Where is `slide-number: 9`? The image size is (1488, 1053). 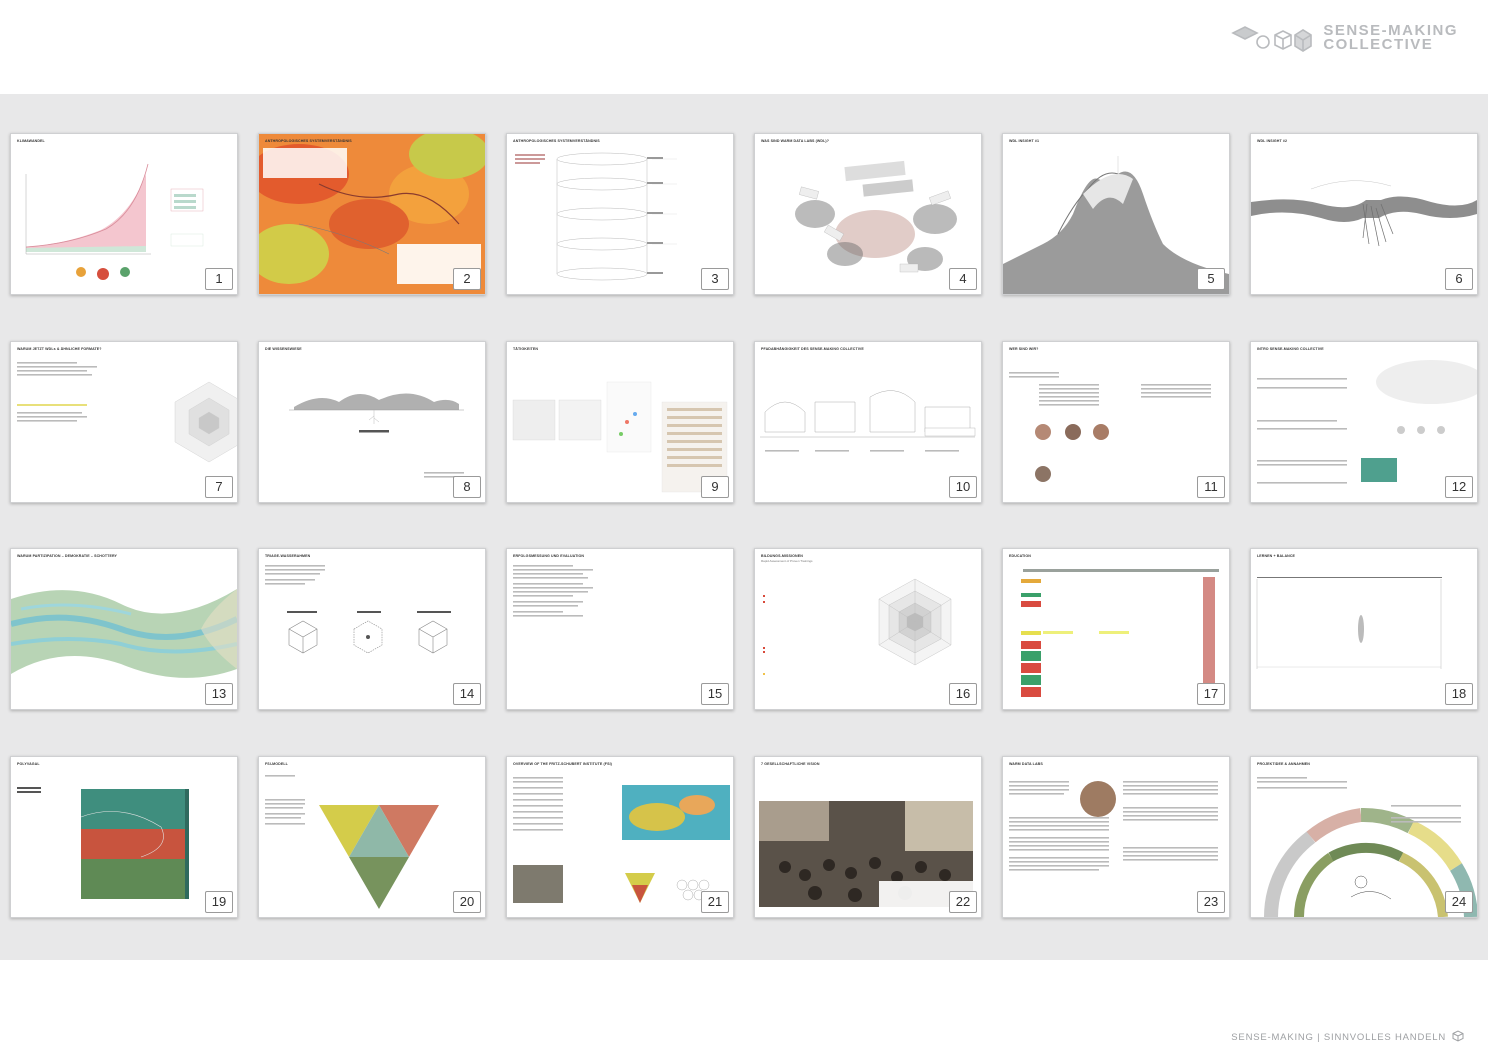
slide-number: 9 is located at coordinates (715, 487).